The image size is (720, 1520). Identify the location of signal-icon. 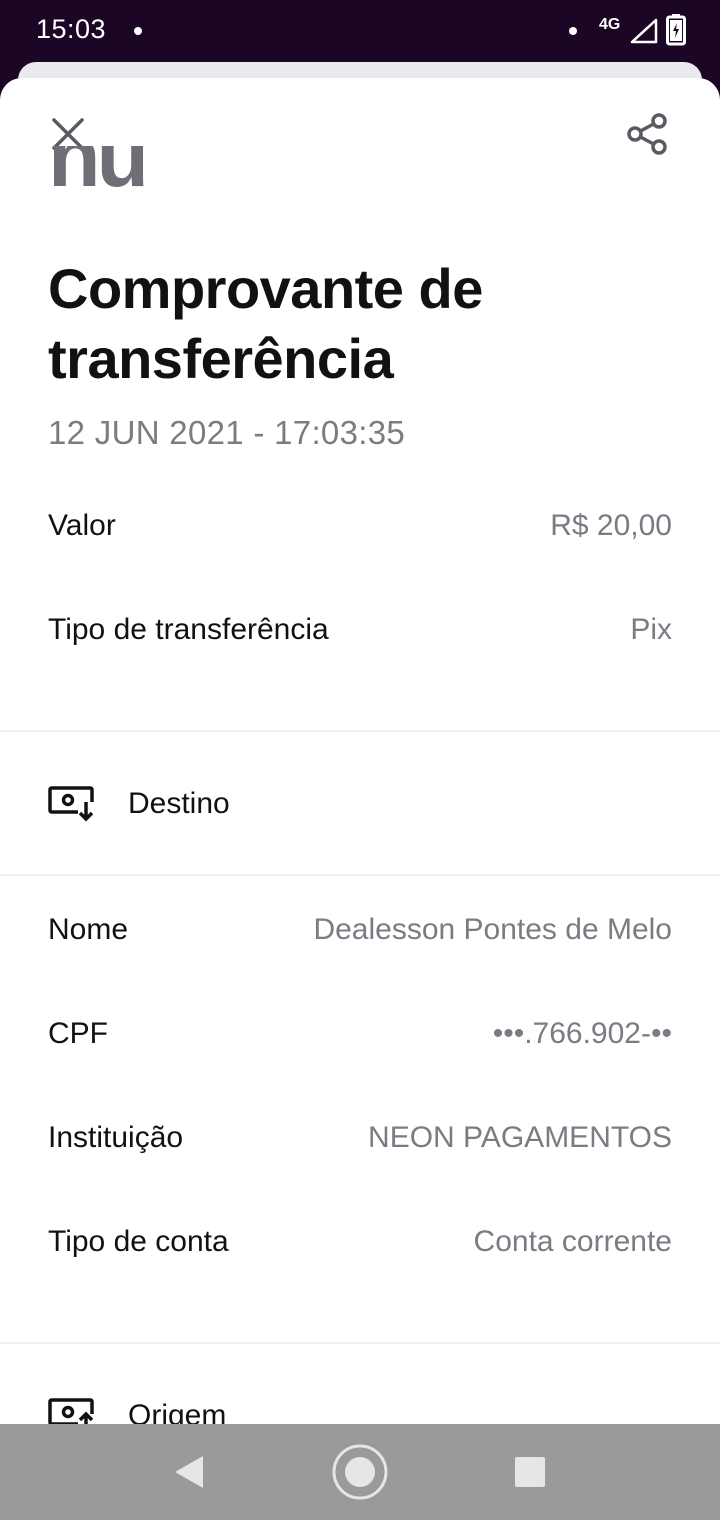
(644, 31).